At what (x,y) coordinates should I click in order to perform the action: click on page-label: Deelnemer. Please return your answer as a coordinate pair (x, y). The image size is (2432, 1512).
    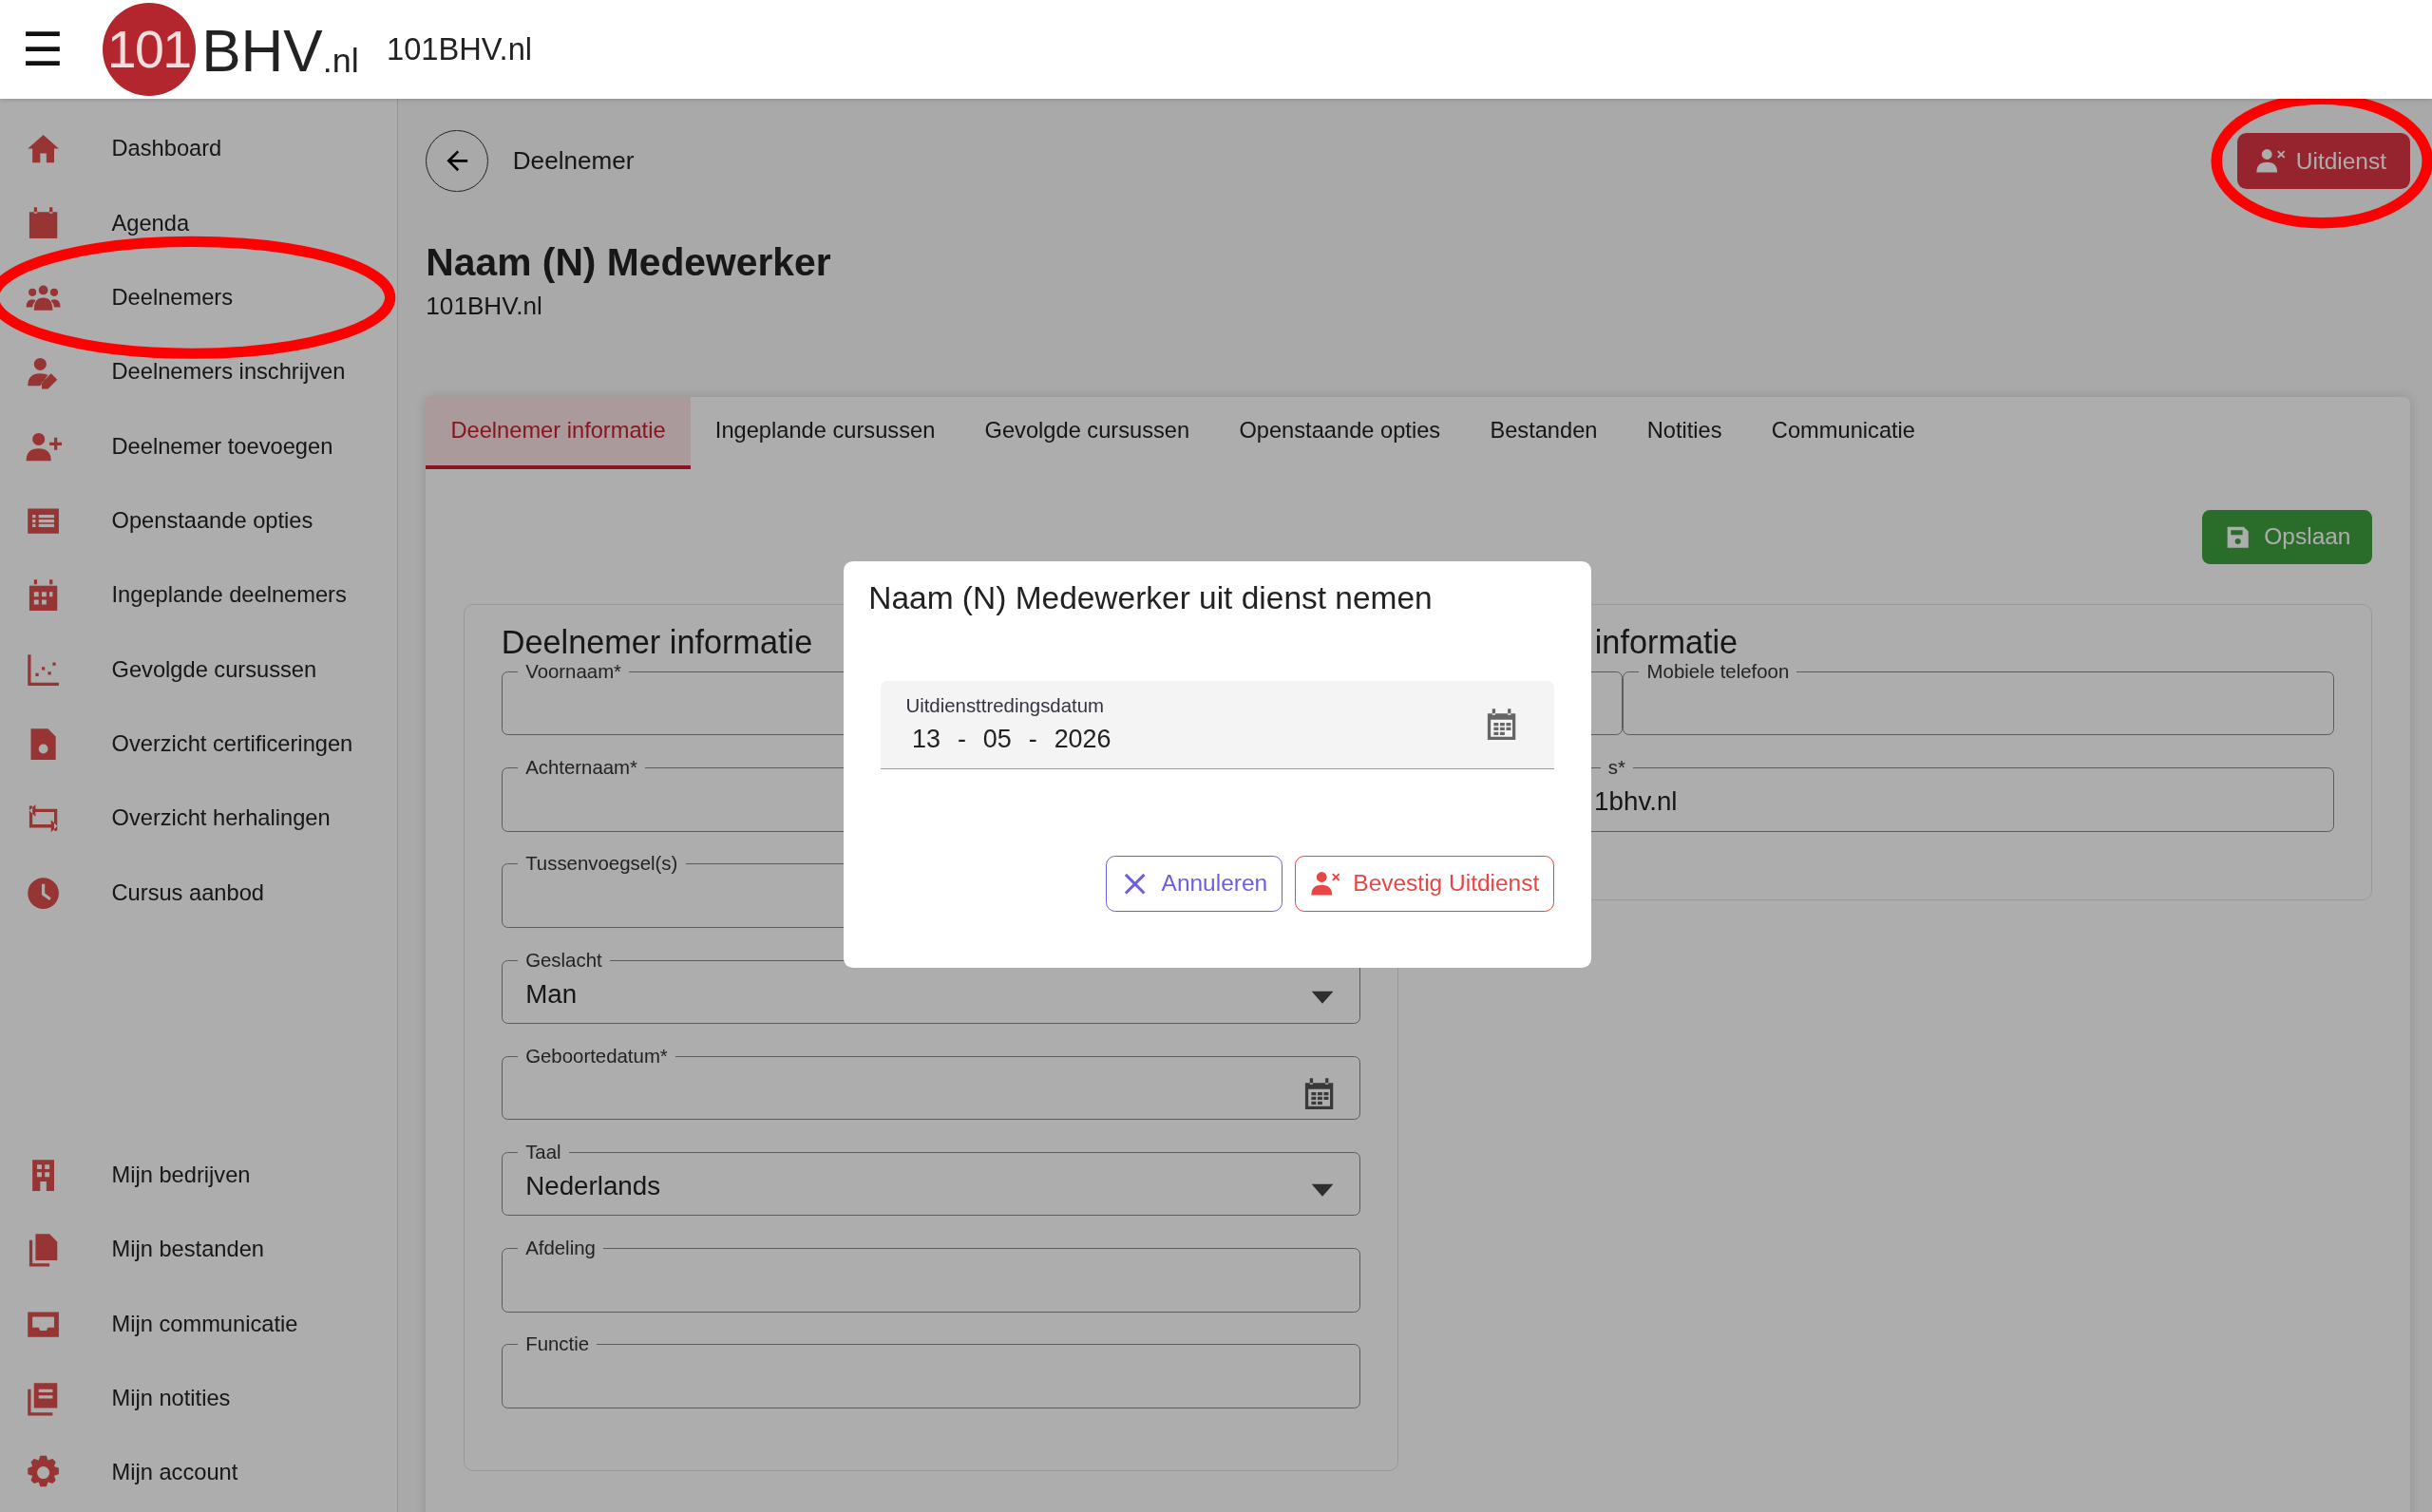
    Looking at the image, I should click on (573, 162).